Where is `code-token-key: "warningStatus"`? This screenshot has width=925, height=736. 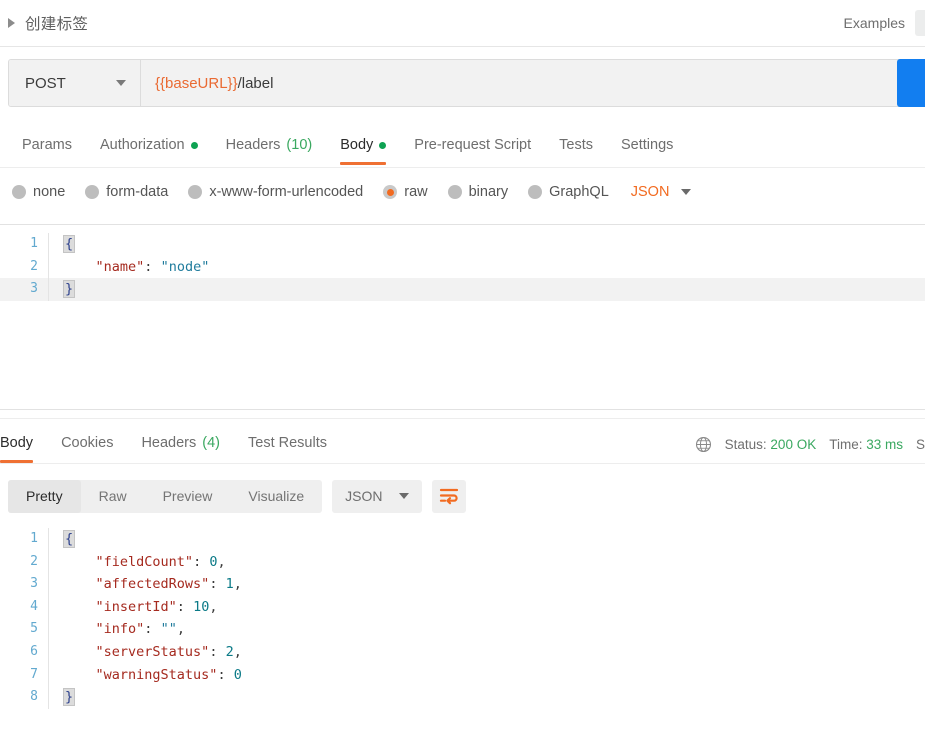
code-token-key: "warningStatus" is located at coordinates (156, 674).